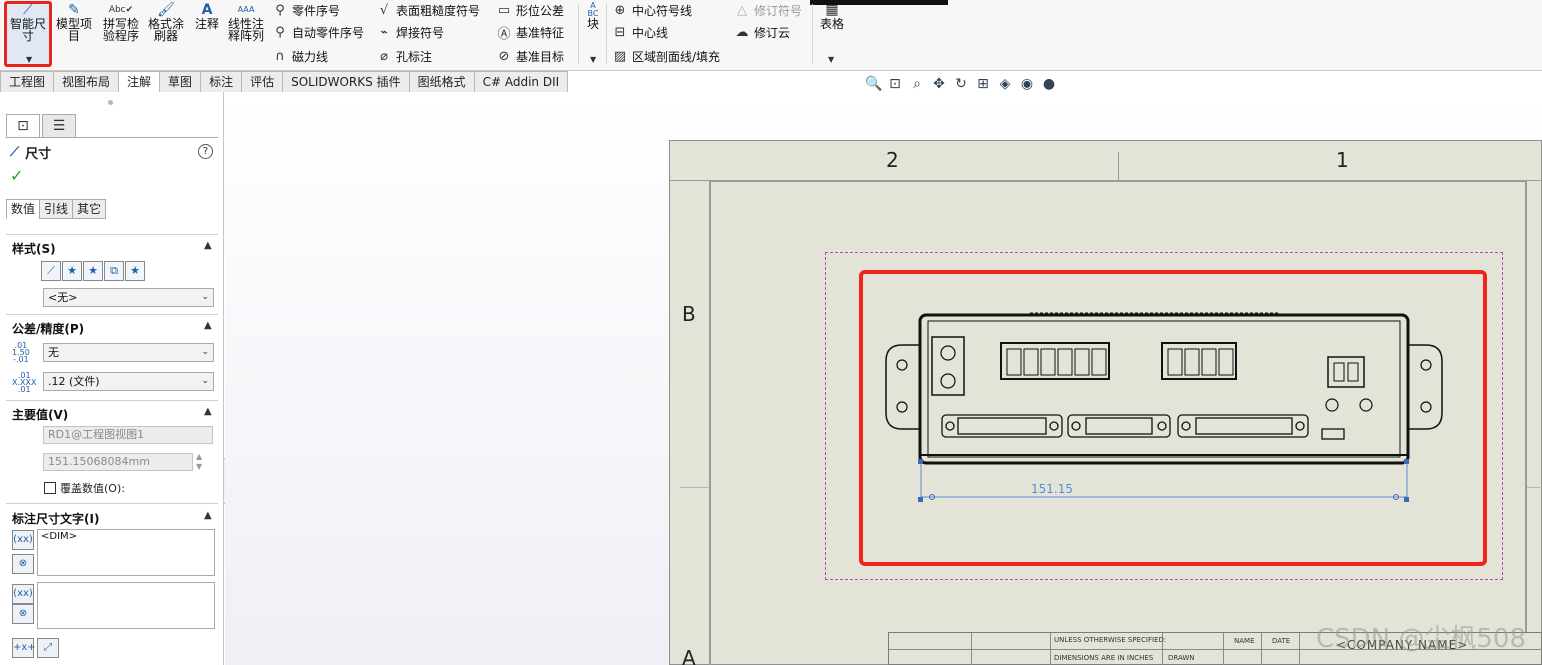  I want to click on tolerance-type-select: 无 ⌄, so click(128, 352).